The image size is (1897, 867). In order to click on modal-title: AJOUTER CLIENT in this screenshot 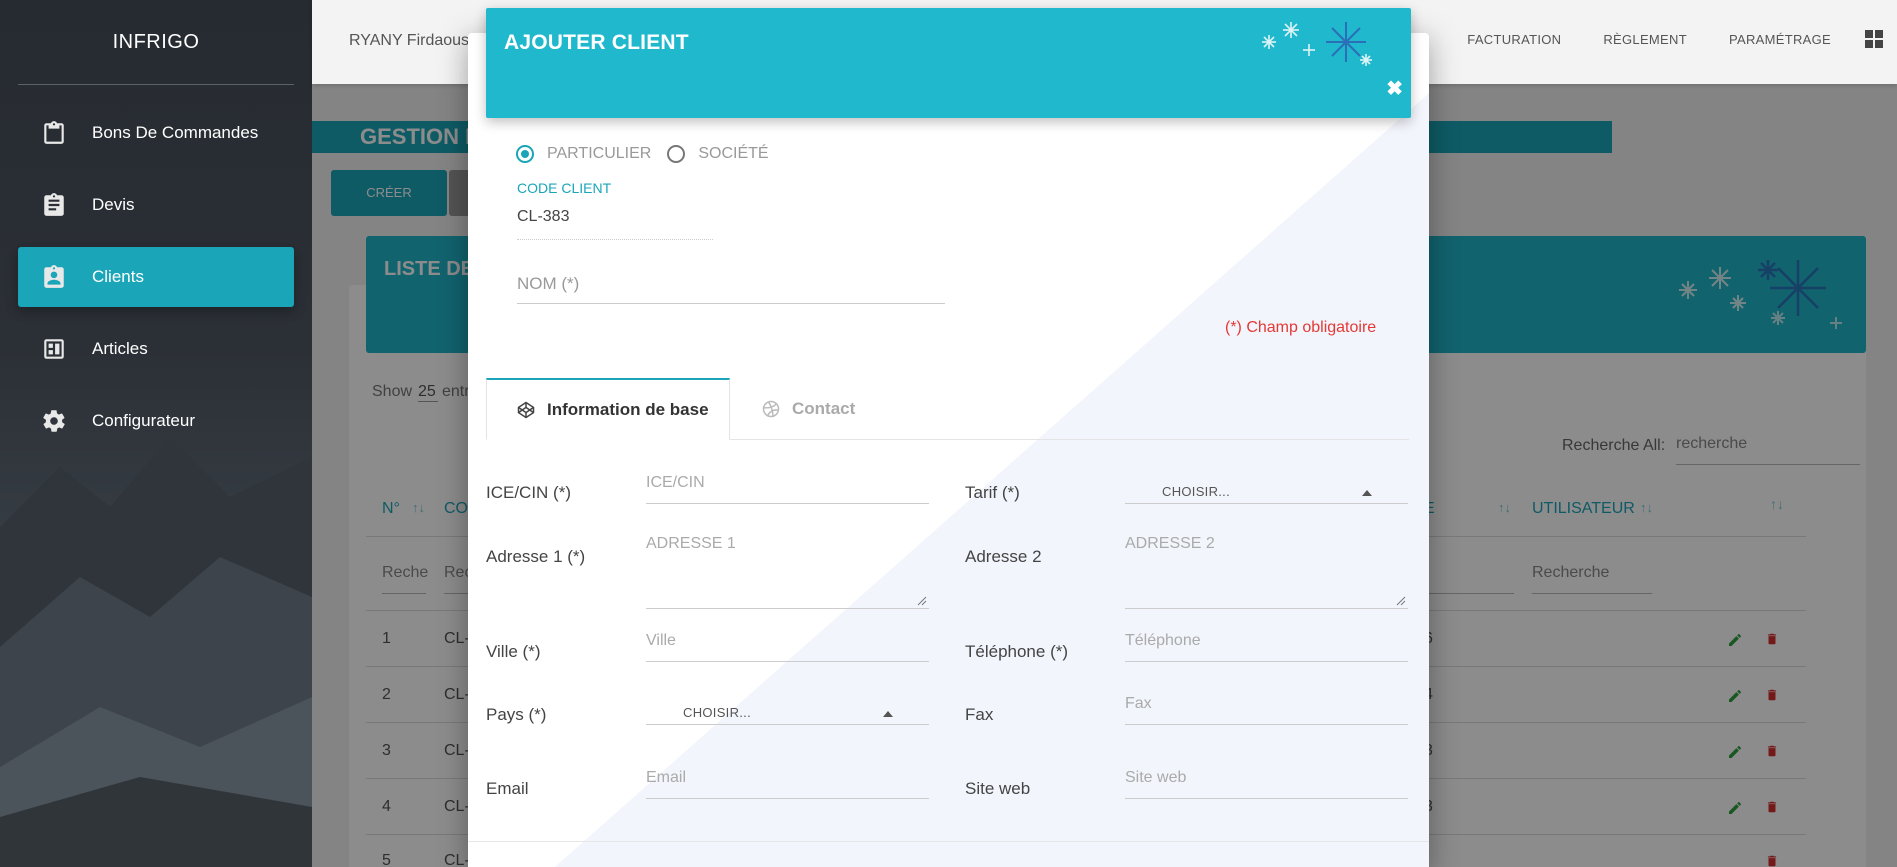, I will do `click(596, 42)`.